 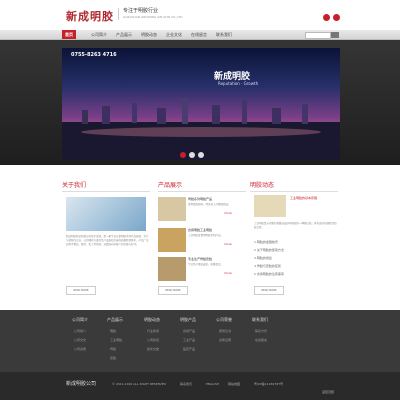 I want to click on footer-link: 联系方式, so click(x=261, y=331).